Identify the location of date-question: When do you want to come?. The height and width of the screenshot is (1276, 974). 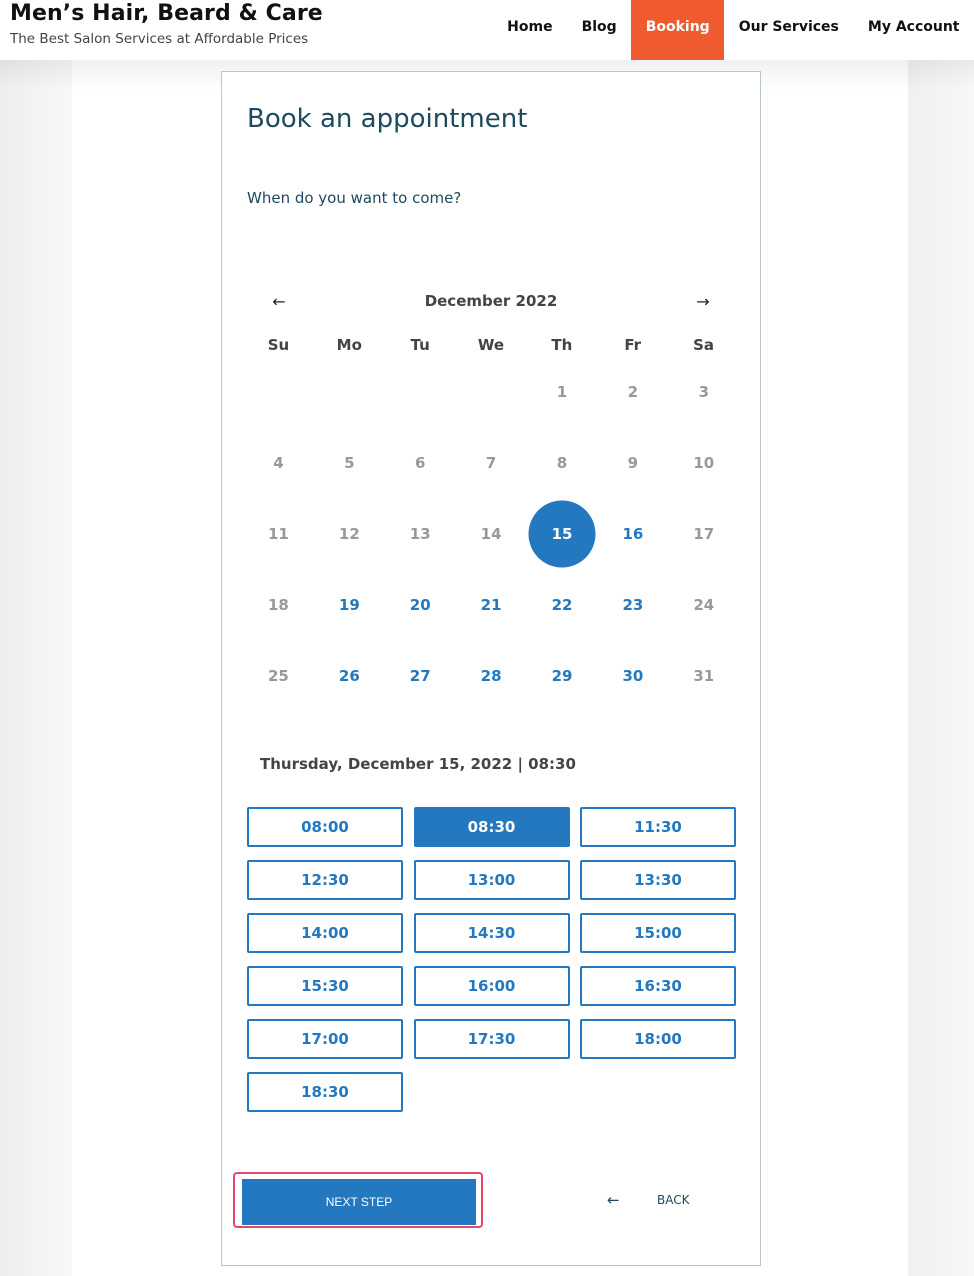
(354, 198).